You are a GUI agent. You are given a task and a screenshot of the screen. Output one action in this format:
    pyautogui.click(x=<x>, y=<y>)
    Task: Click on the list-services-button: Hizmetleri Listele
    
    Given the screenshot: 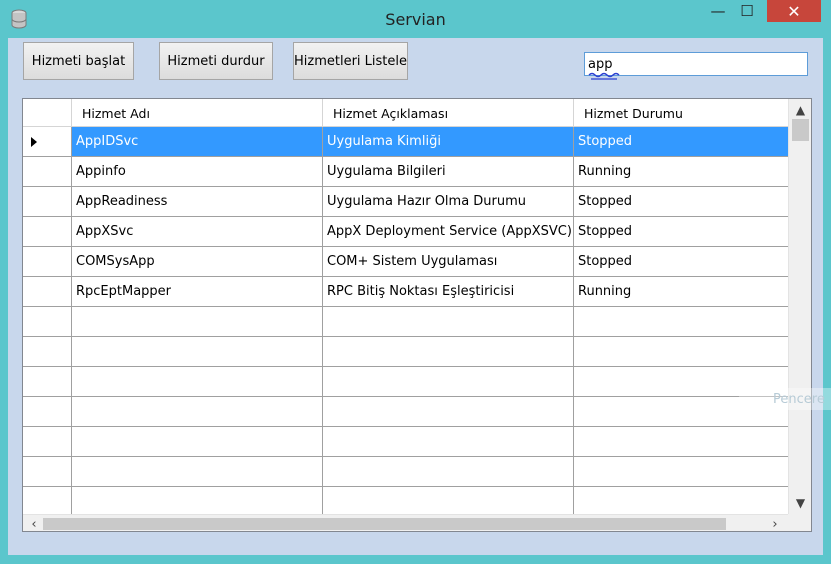 What is the action you would take?
    pyautogui.click(x=350, y=61)
    